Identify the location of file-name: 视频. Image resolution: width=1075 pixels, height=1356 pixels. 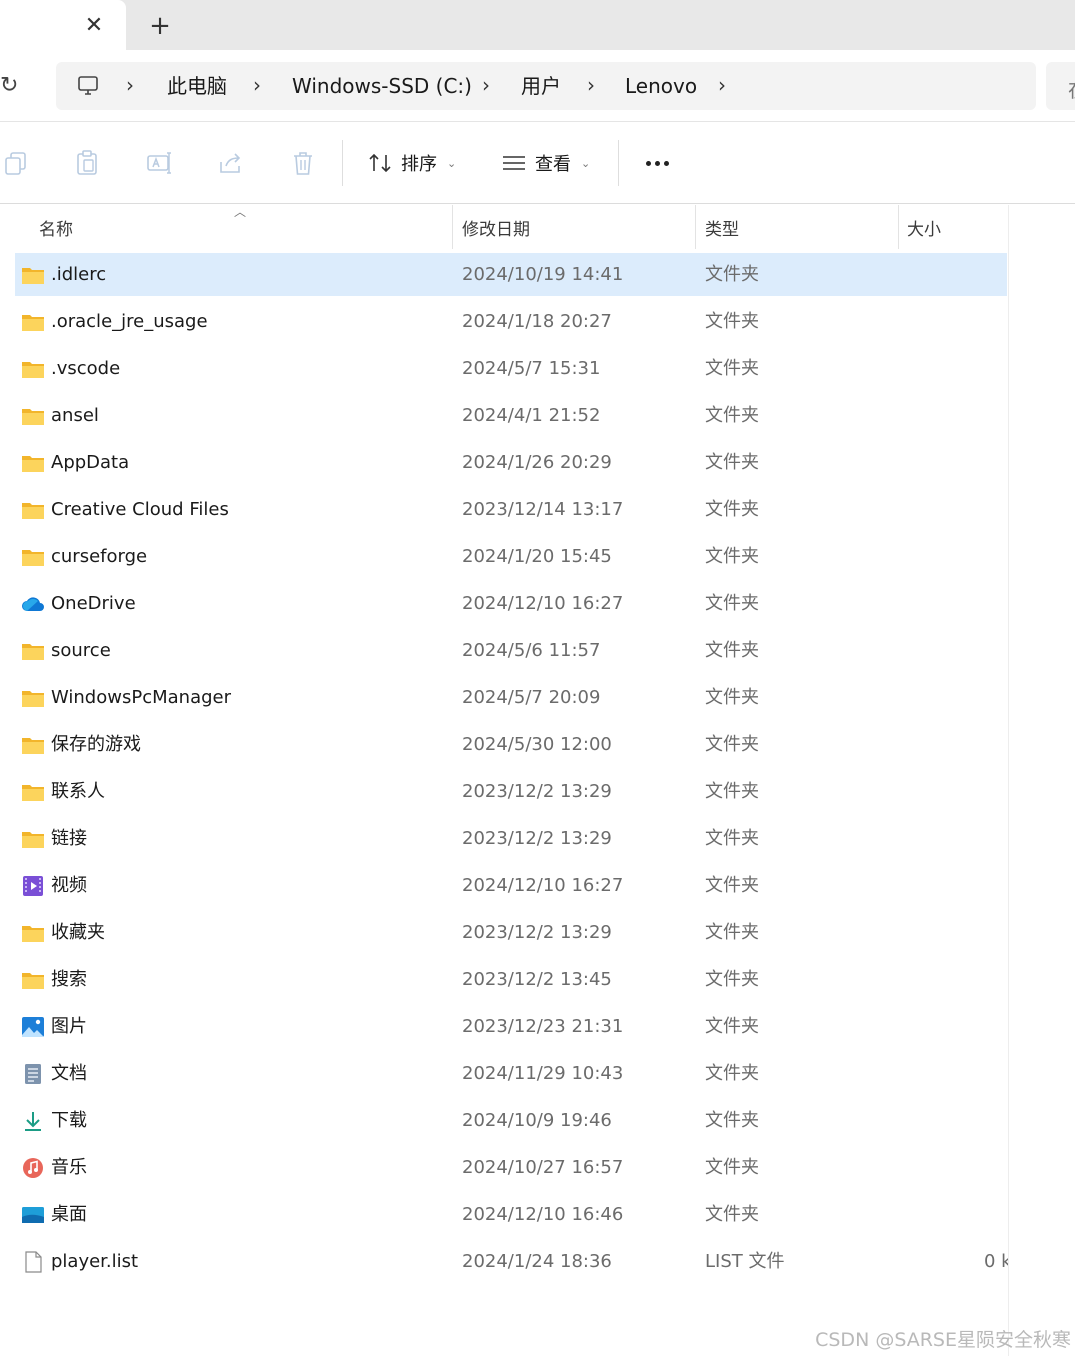
(69, 886).